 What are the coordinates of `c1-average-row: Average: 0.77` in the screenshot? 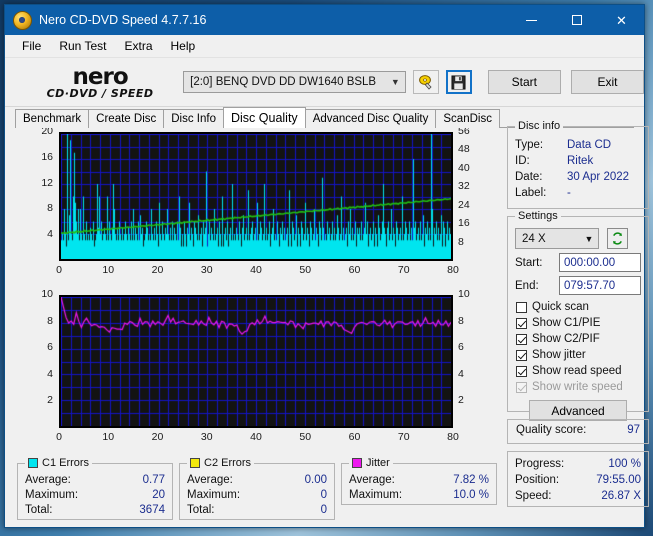 It's located at (95, 480).